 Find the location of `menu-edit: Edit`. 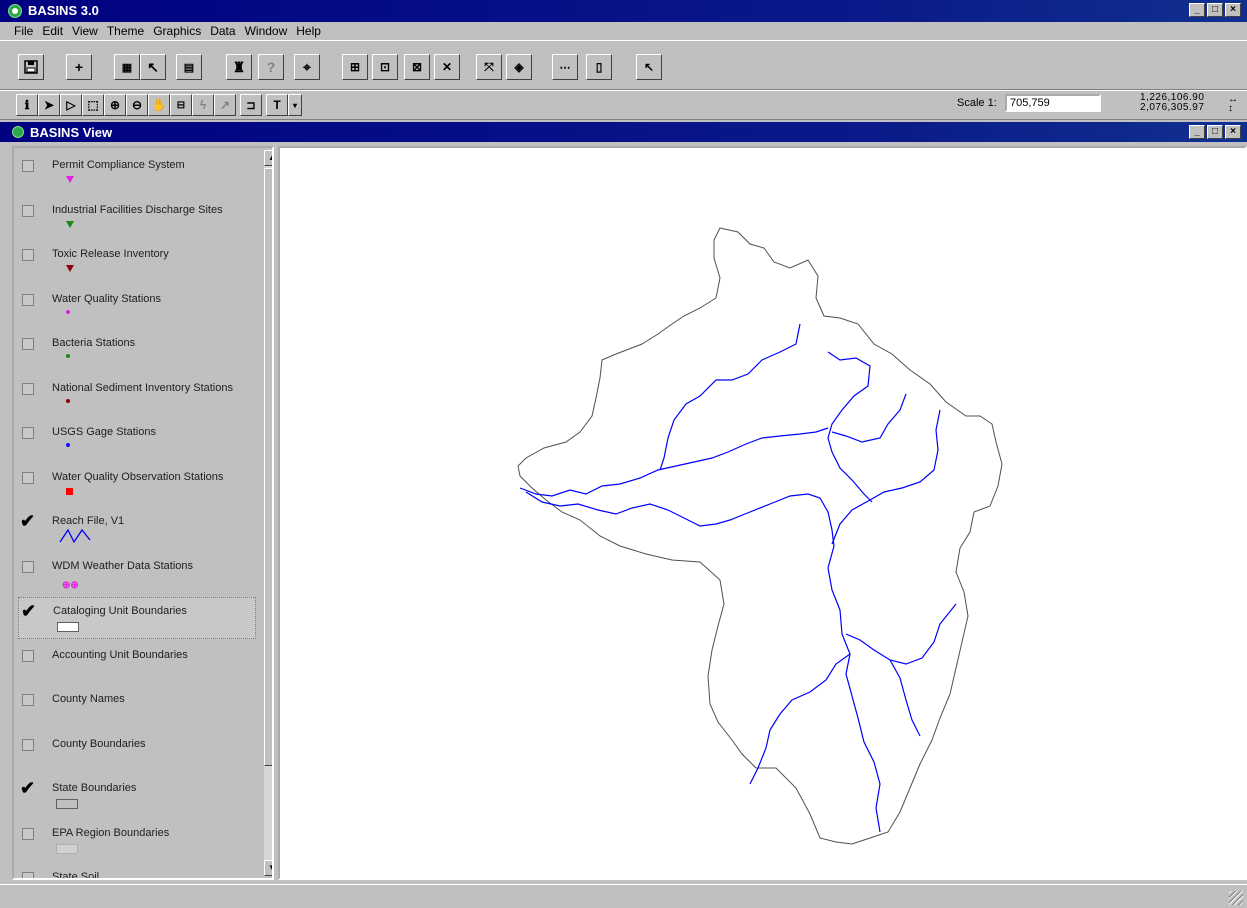

menu-edit: Edit is located at coordinates (57, 31).